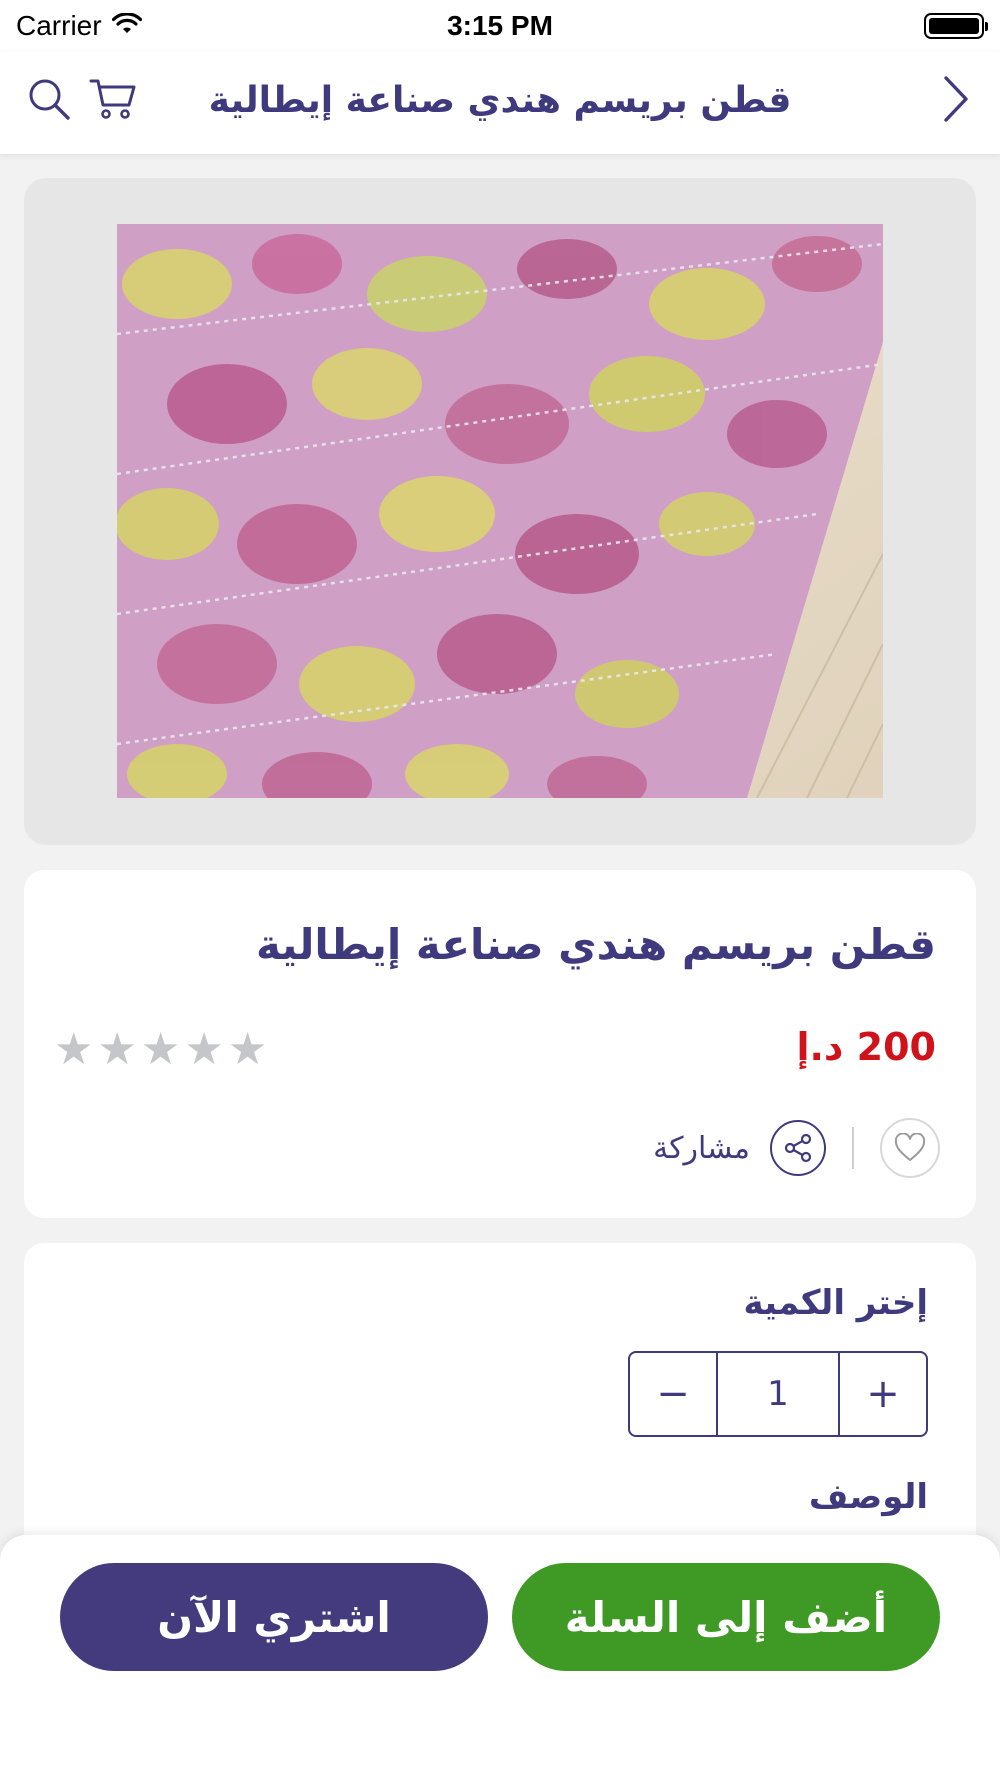 The width and height of the screenshot is (1000, 1778). What do you see at coordinates (955, 99) in the screenshot?
I see `chevron-right-icon` at bounding box center [955, 99].